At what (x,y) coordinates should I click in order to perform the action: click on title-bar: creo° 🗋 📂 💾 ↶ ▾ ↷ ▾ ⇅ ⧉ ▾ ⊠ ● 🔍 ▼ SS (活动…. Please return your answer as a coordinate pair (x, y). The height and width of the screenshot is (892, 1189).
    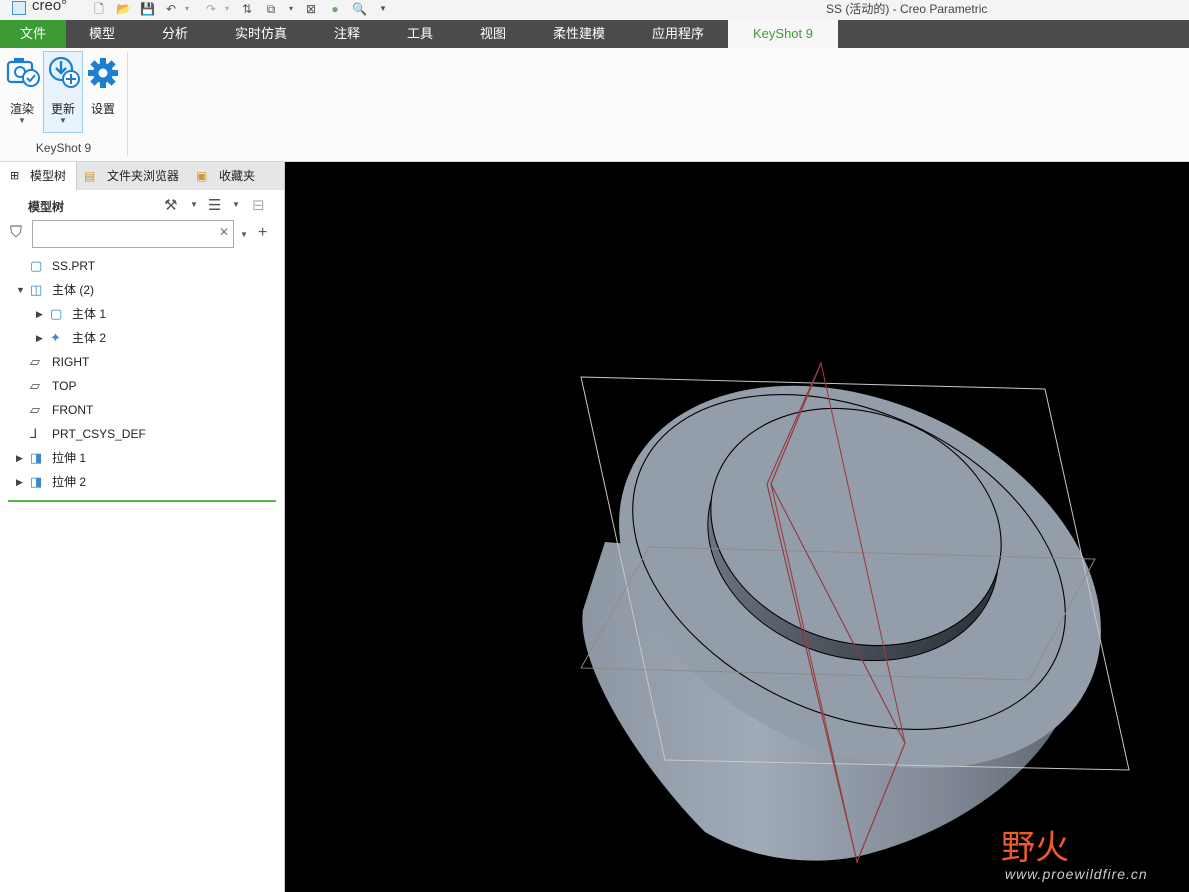
    Looking at the image, I should click on (594, 10).